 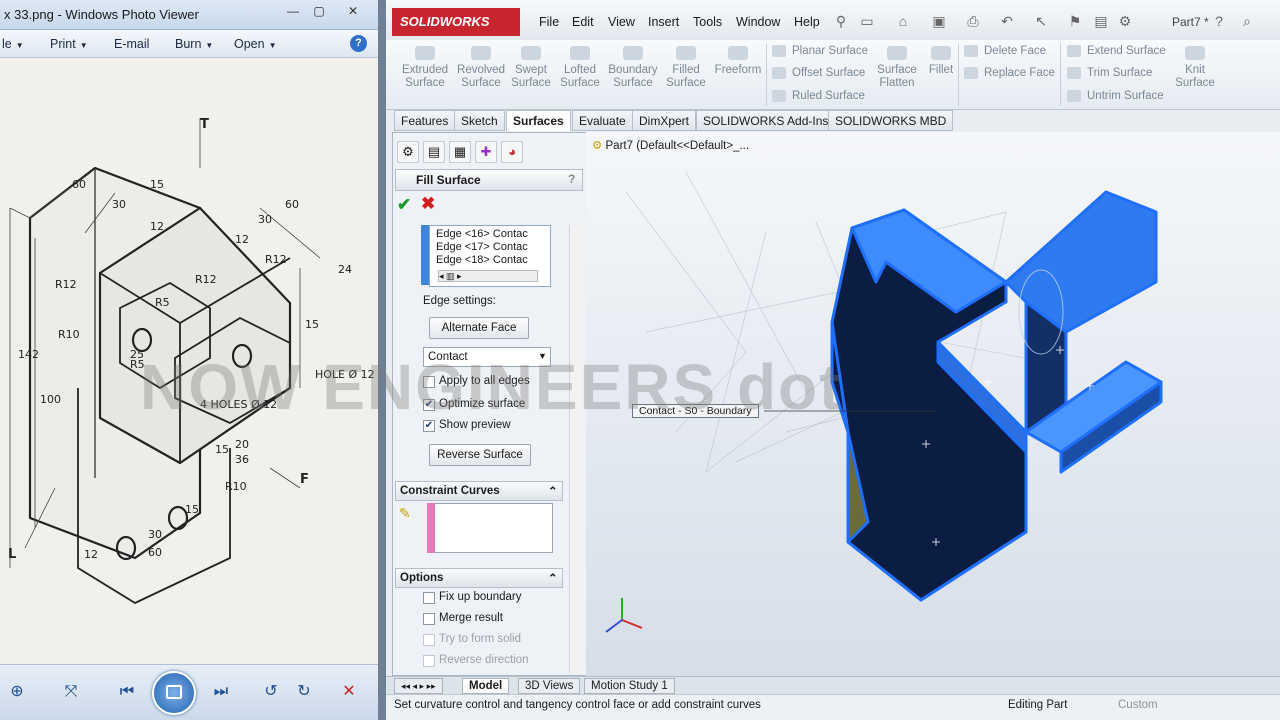 I want to click on rebuild-icon: ⚑, so click(x=1075, y=21).